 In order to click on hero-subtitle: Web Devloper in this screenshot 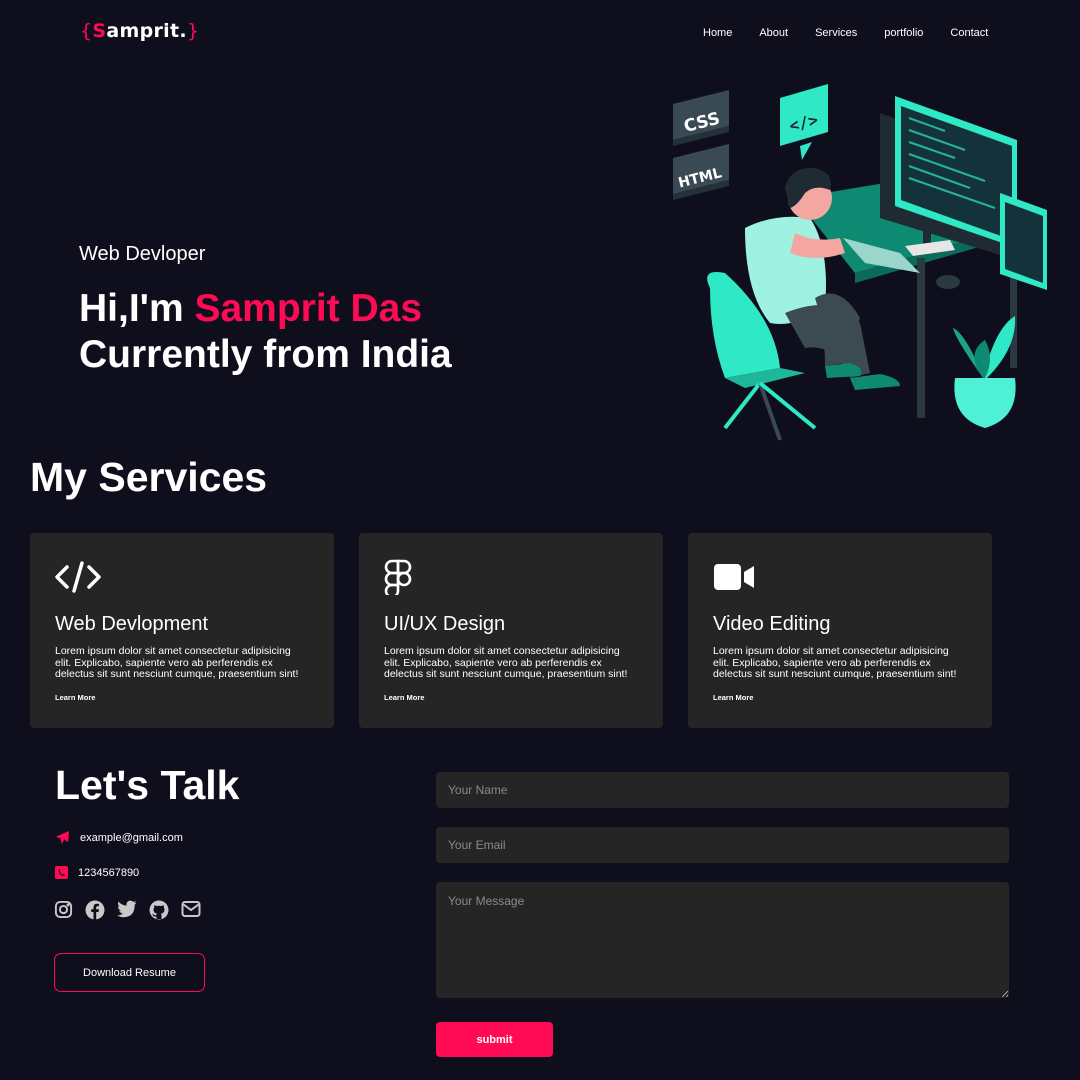, I will do `click(142, 254)`.